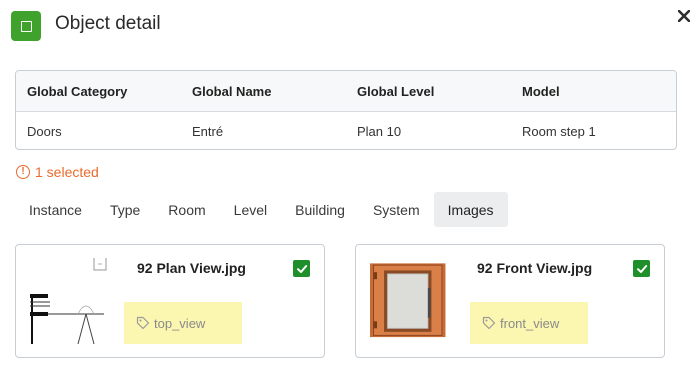 The height and width of the screenshot is (369, 698). I want to click on image-tag: front_view, so click(529, 323).